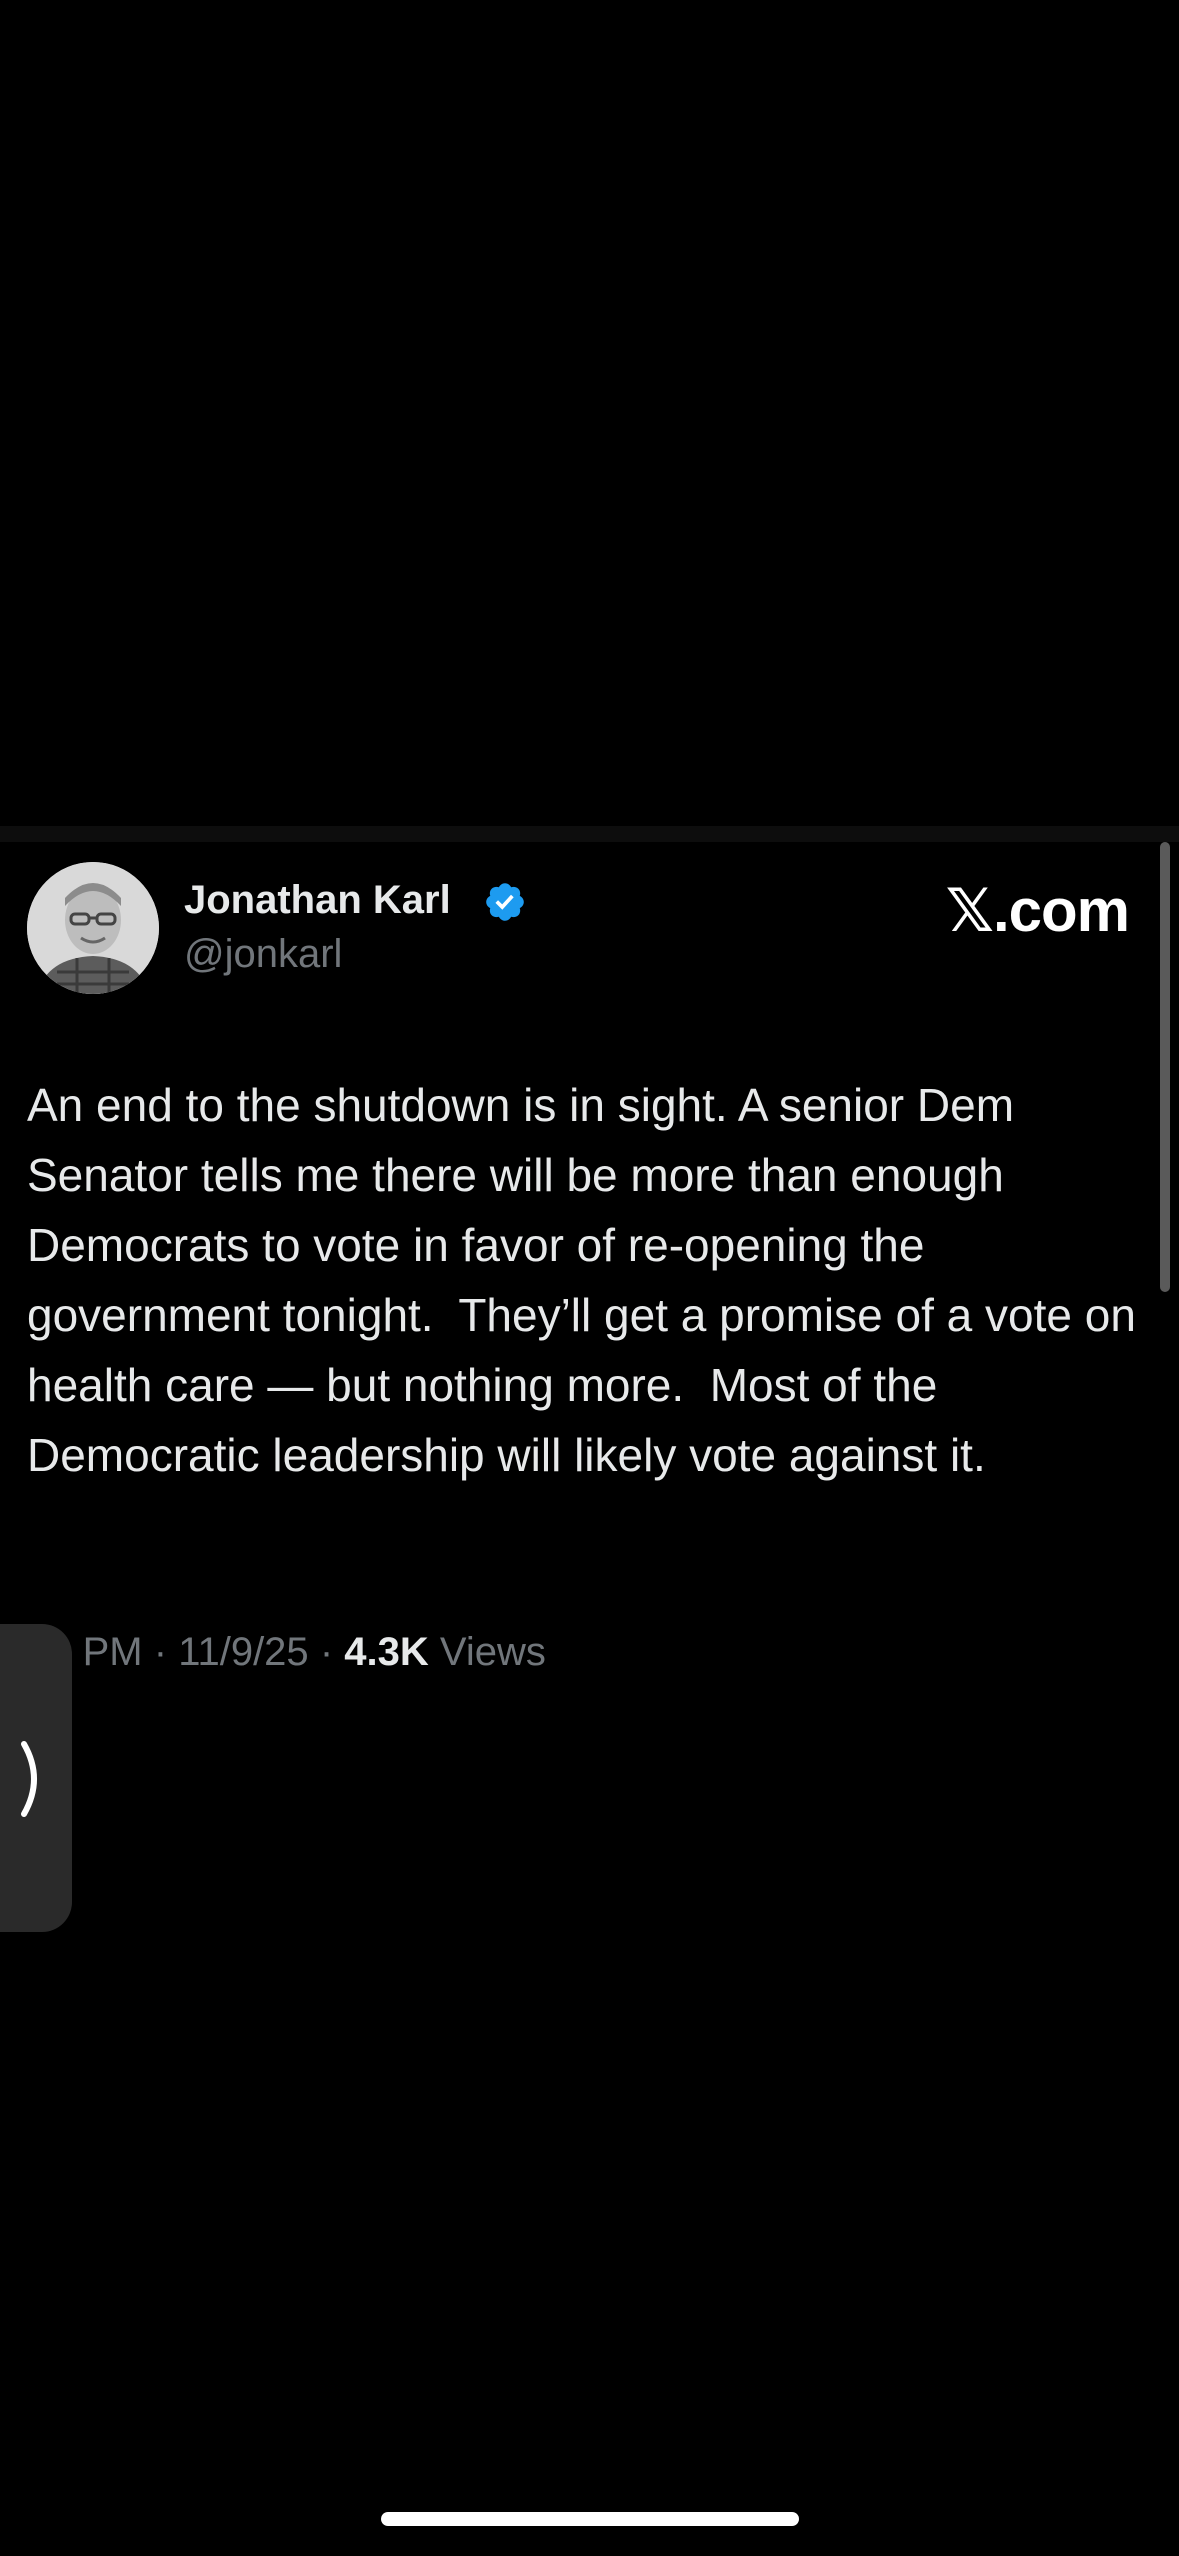 The height and width of the screenshot is (2556, 1179). What do you see at coordinates (263, 954) in the screenshot?
I see `author-handle: @jonkarl` at bounding box center [263, 954].